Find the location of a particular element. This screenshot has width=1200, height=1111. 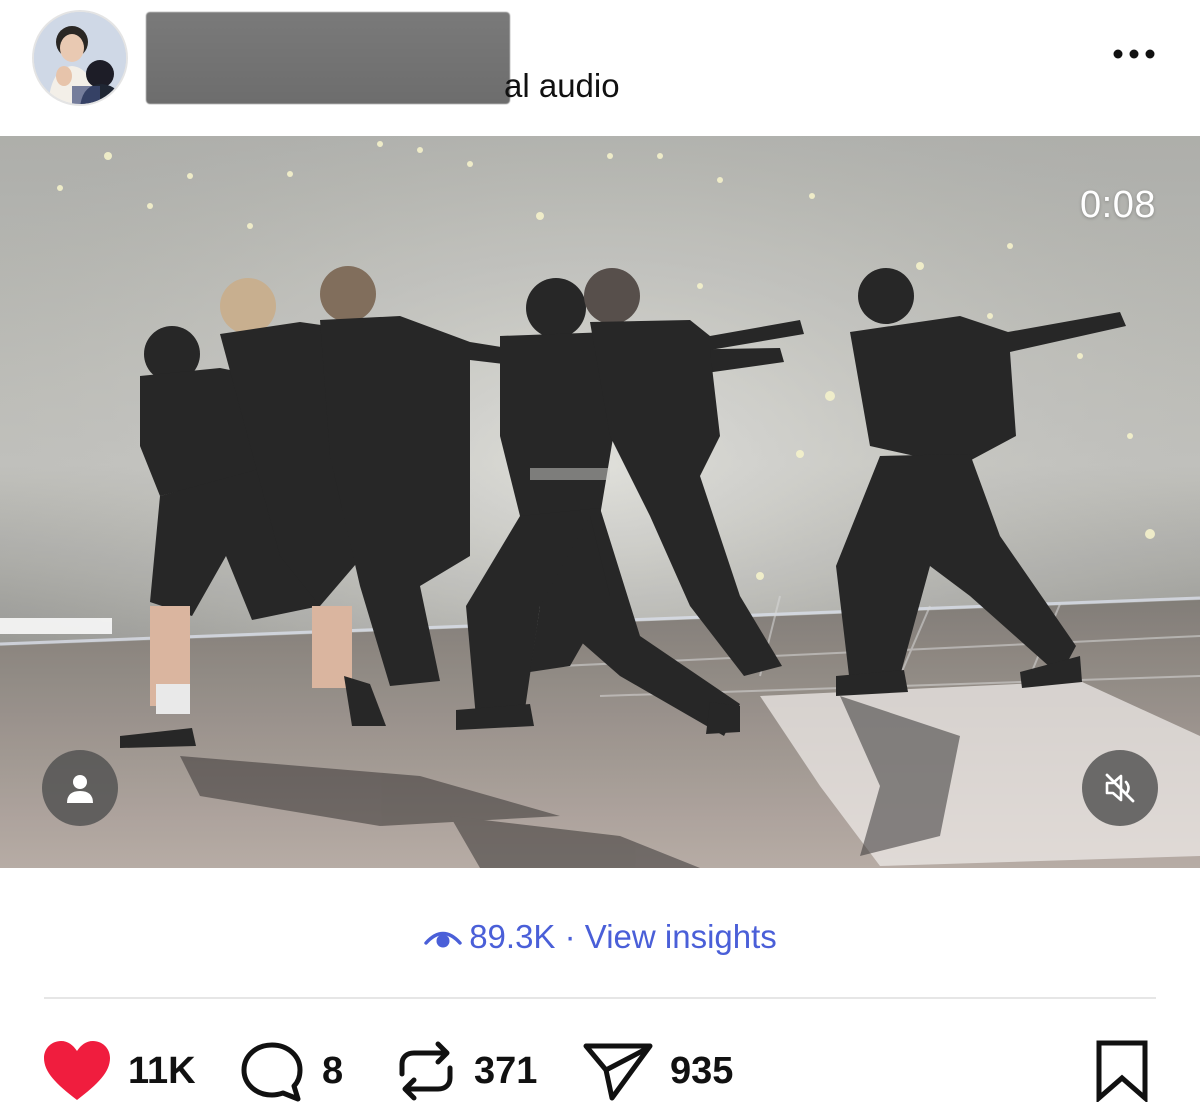

comment-button: 8 is located at coordinates (290, 1071).